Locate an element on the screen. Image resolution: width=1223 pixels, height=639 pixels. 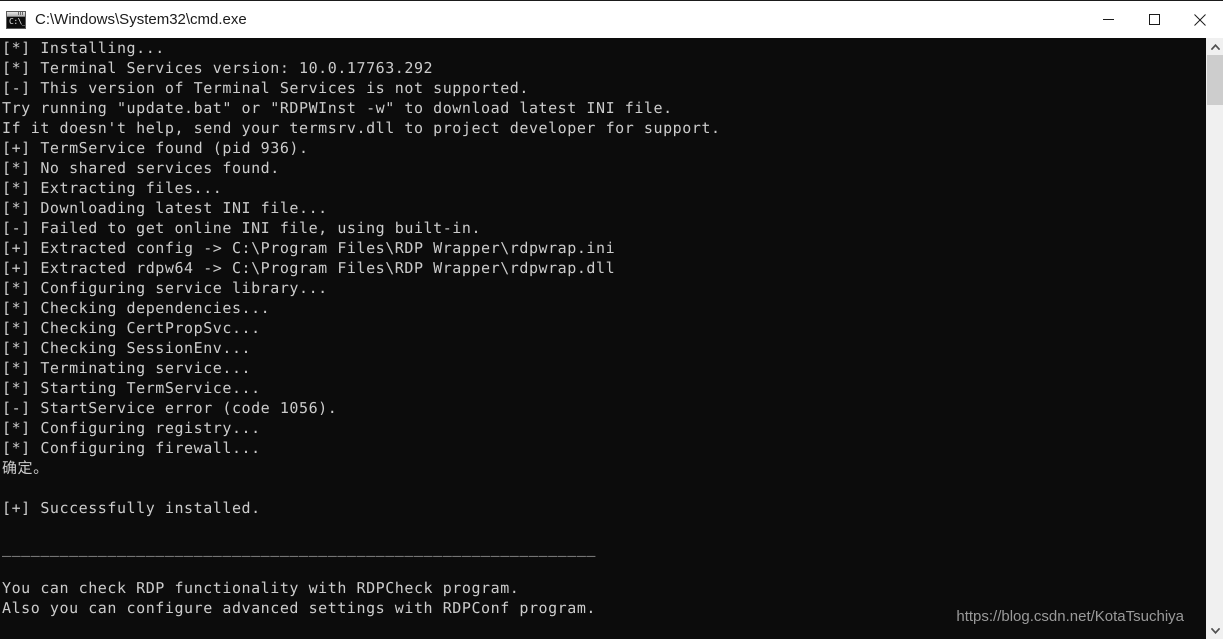
maximize-button is located at coordinates (1154, 19).